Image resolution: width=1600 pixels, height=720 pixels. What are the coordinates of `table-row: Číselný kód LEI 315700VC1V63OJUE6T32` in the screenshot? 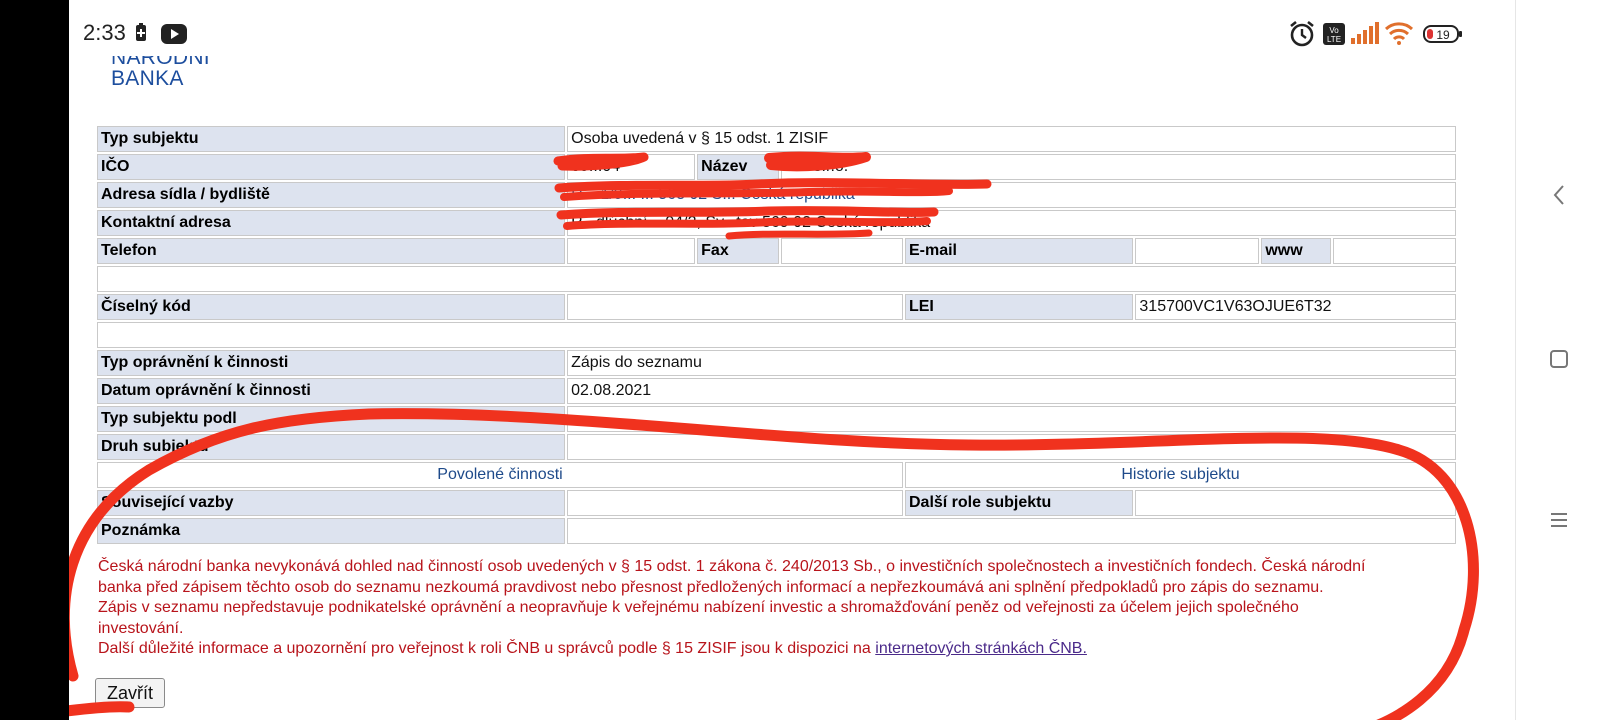 It's located at (776, 307).